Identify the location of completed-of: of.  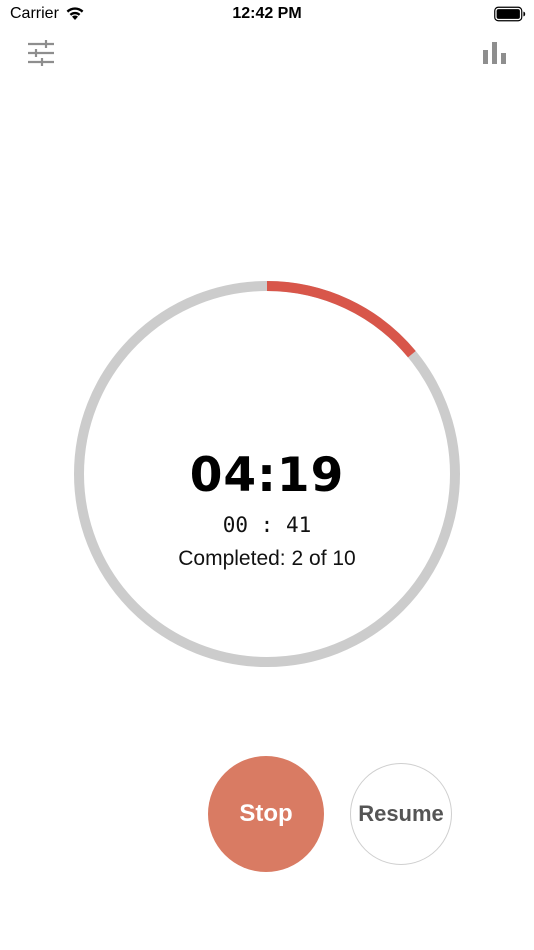
(318, 558).